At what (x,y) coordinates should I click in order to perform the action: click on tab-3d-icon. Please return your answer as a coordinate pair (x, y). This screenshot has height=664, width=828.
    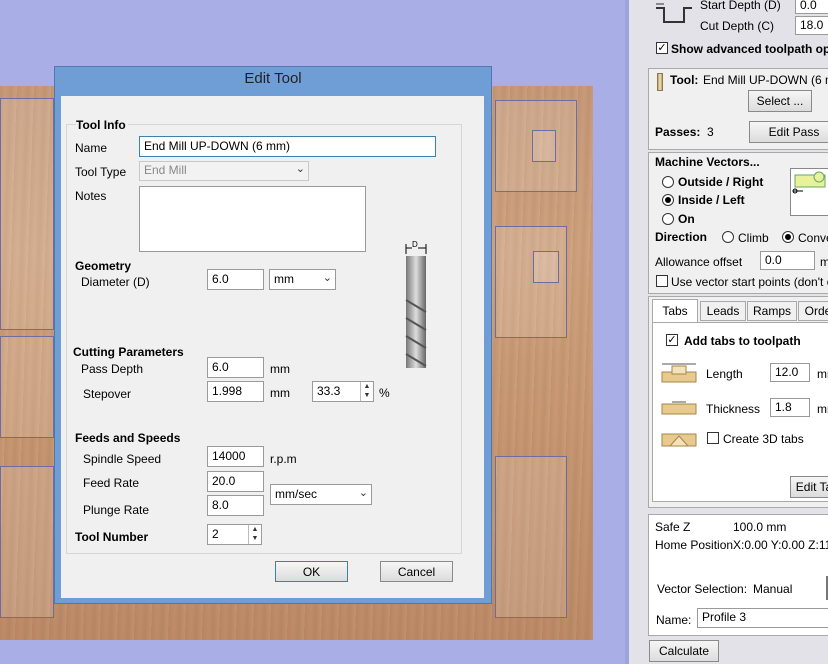
    Looking at the image, I should click on (679, 439).